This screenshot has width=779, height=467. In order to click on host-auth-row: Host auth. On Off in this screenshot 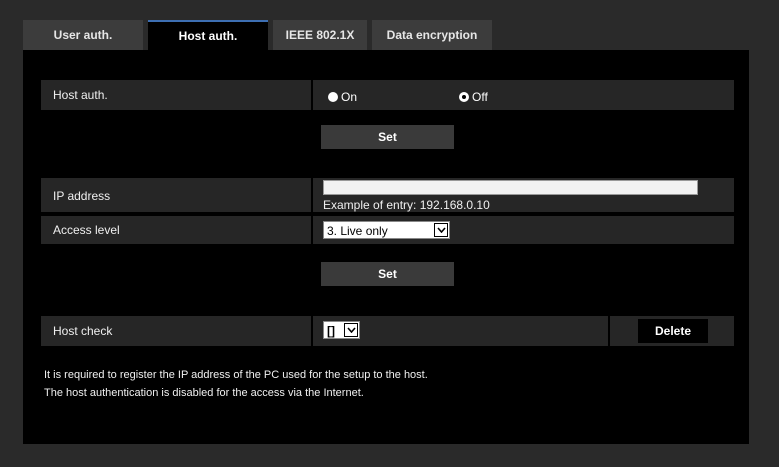, I will do `click(387, 95)`.